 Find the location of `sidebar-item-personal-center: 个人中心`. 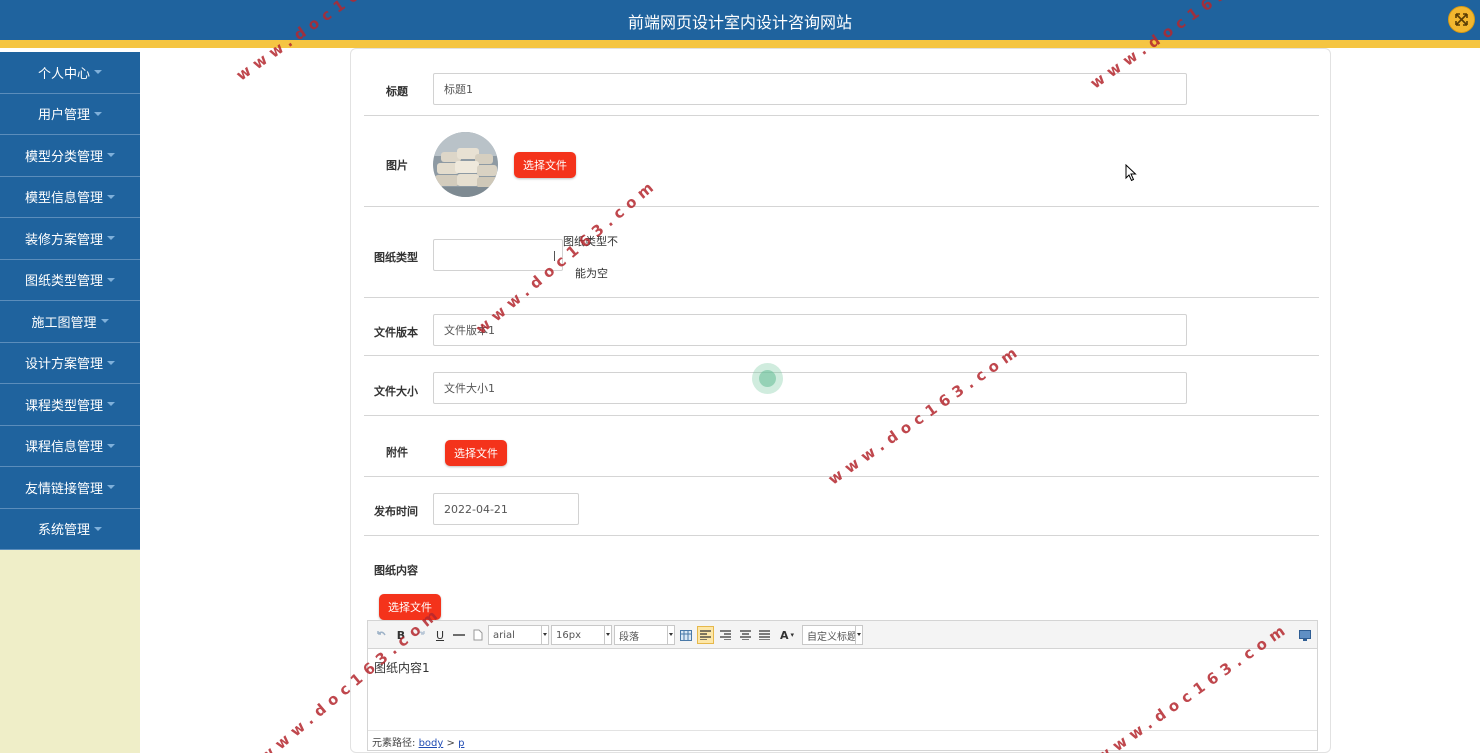

sidebar-item-personal-center: 个人中心 is located at coordinates (70, 73).